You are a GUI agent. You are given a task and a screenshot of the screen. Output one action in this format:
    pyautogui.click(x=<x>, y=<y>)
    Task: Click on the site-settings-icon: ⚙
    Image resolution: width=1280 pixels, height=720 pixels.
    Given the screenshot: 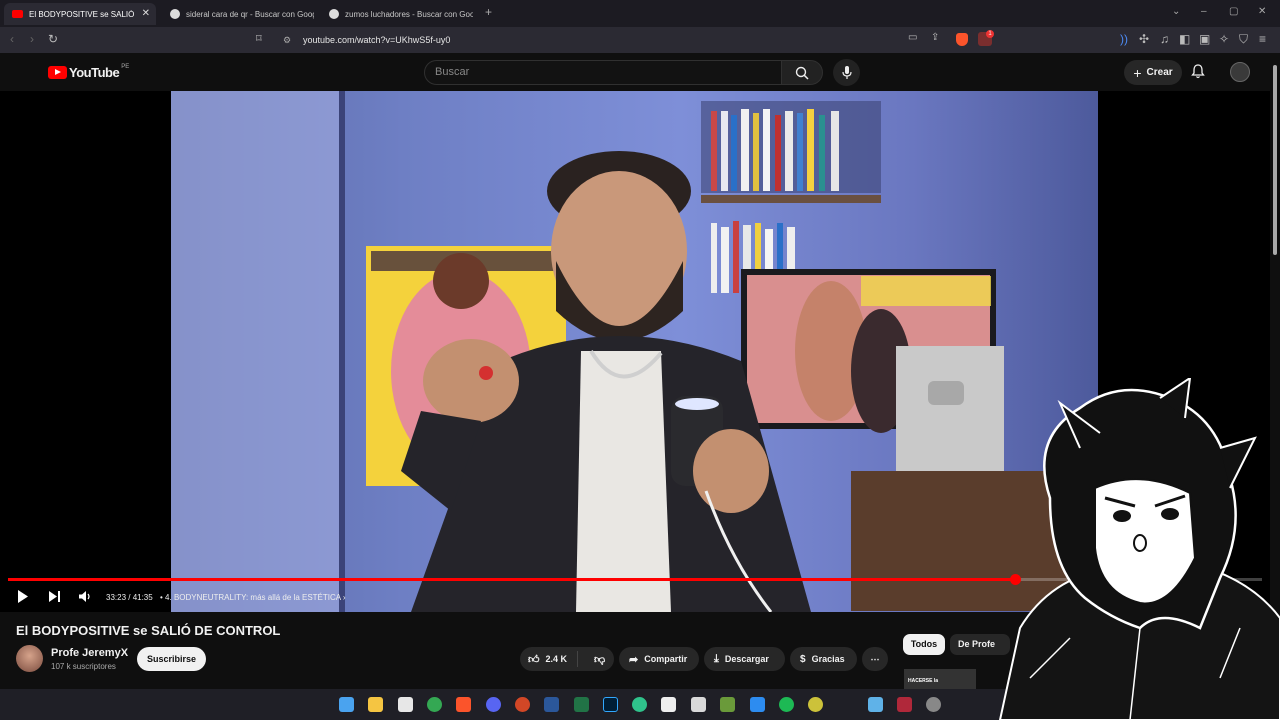 What is the action you would take?
    pyautogui.click(x=287, y=40)
    